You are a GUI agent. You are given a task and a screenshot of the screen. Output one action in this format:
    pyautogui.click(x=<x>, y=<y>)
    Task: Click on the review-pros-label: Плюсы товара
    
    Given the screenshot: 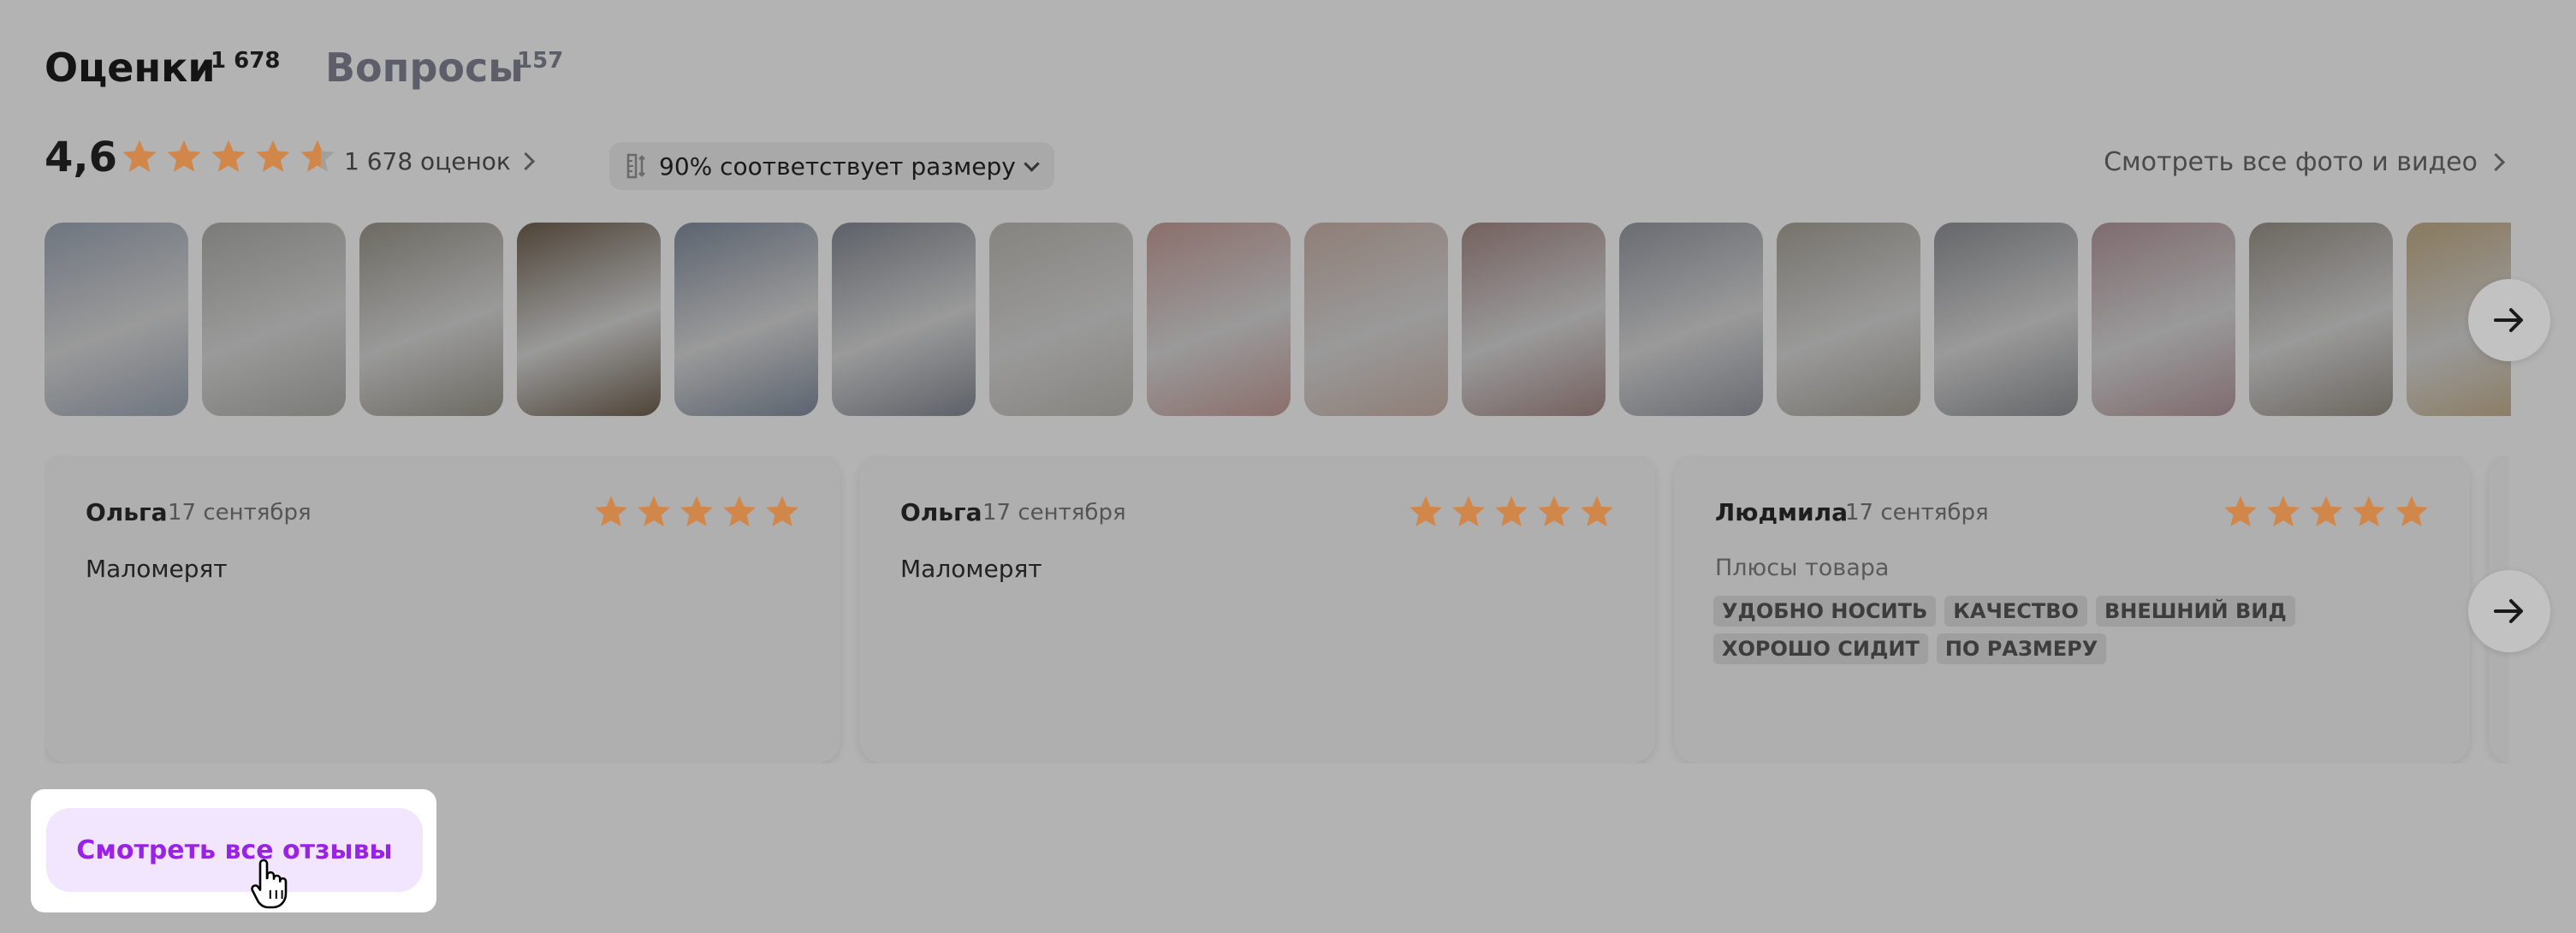 What is the action you would take?
    pyautogui.click(x=1802, y=568)
    